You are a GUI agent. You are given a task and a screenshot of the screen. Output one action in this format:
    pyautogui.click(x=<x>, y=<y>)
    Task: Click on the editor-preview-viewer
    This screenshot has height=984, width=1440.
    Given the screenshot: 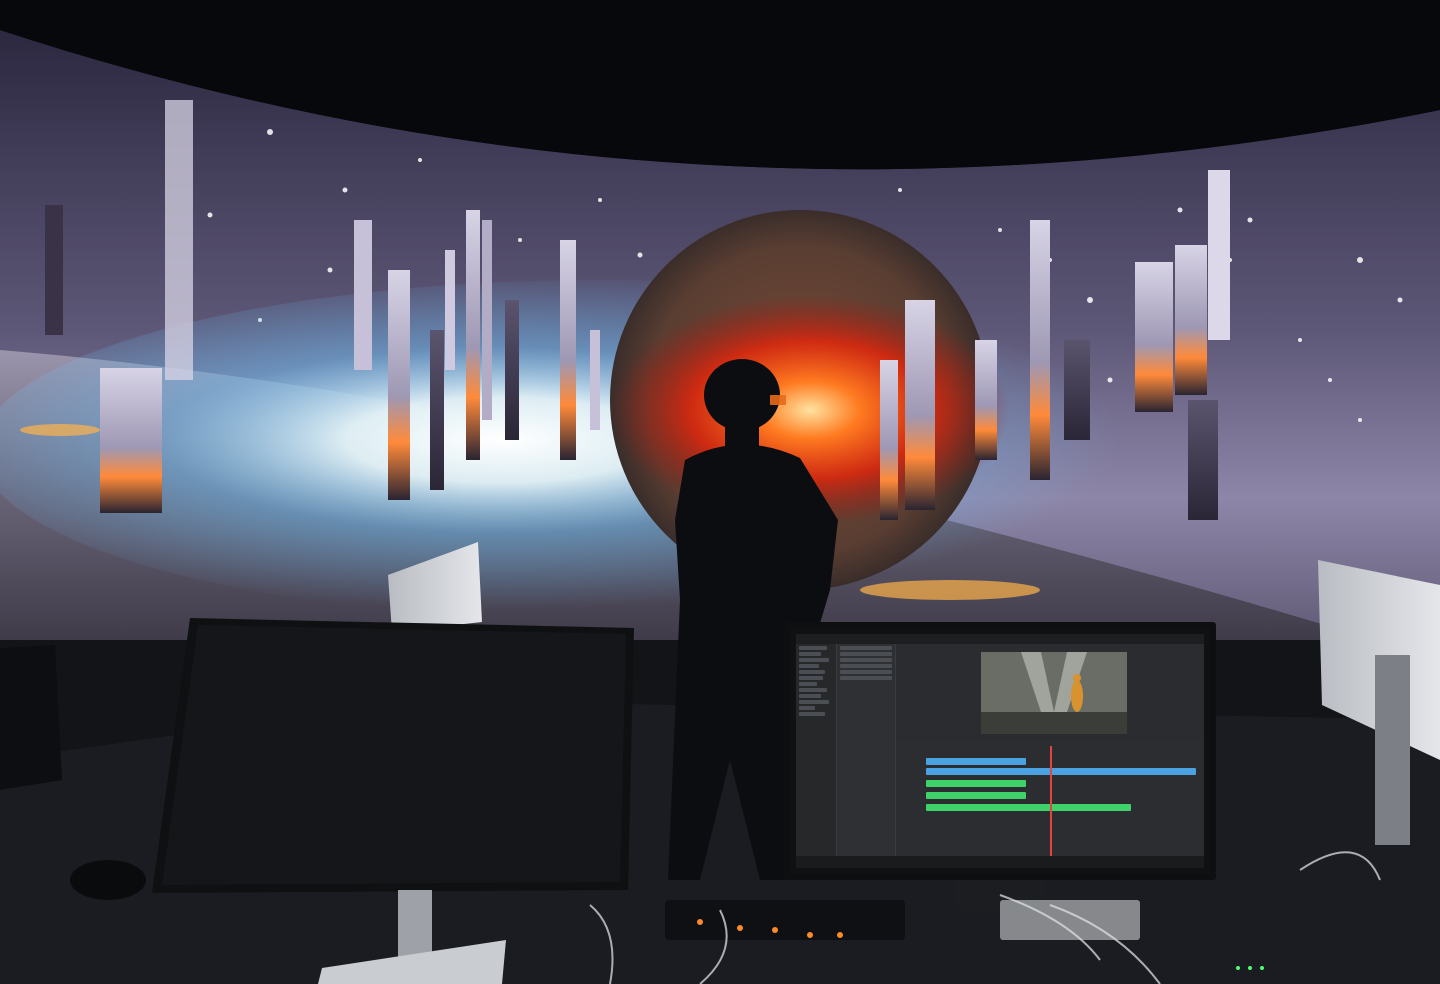 What is the action you would take?
    pyautogui.click(x=1054, y=693)
    